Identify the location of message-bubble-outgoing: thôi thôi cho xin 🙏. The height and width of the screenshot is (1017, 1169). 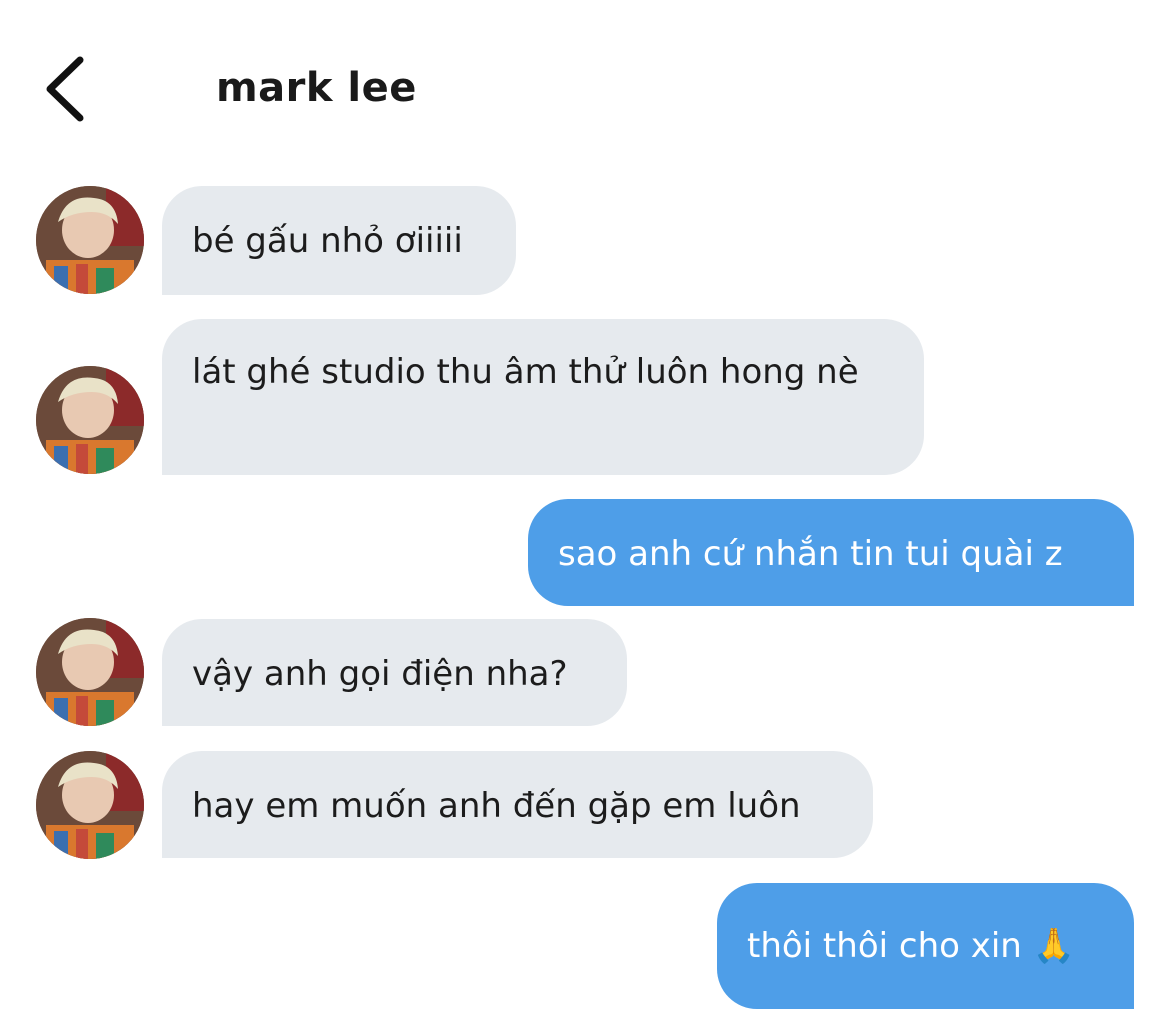
(925, 946).